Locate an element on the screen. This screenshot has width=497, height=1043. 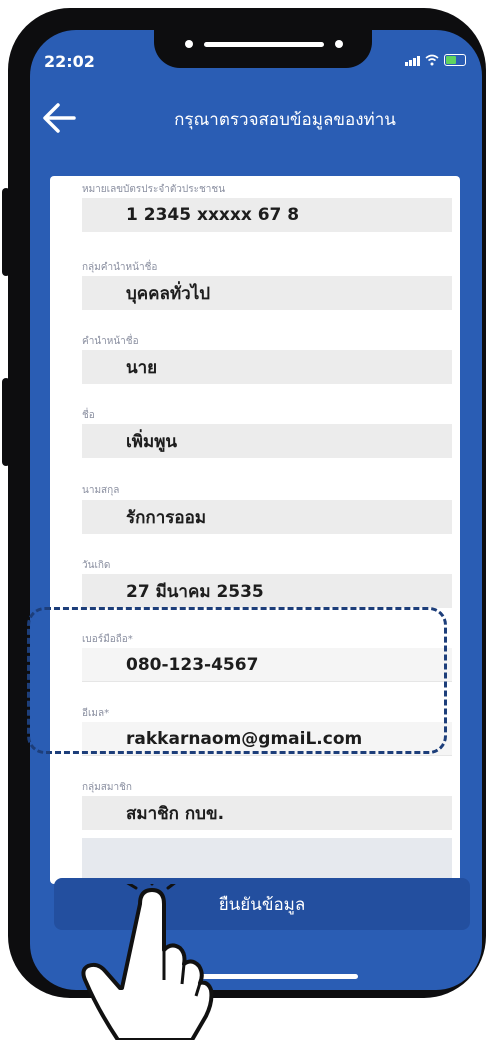
arrow-left-icon is located at coordinates (59, 118).